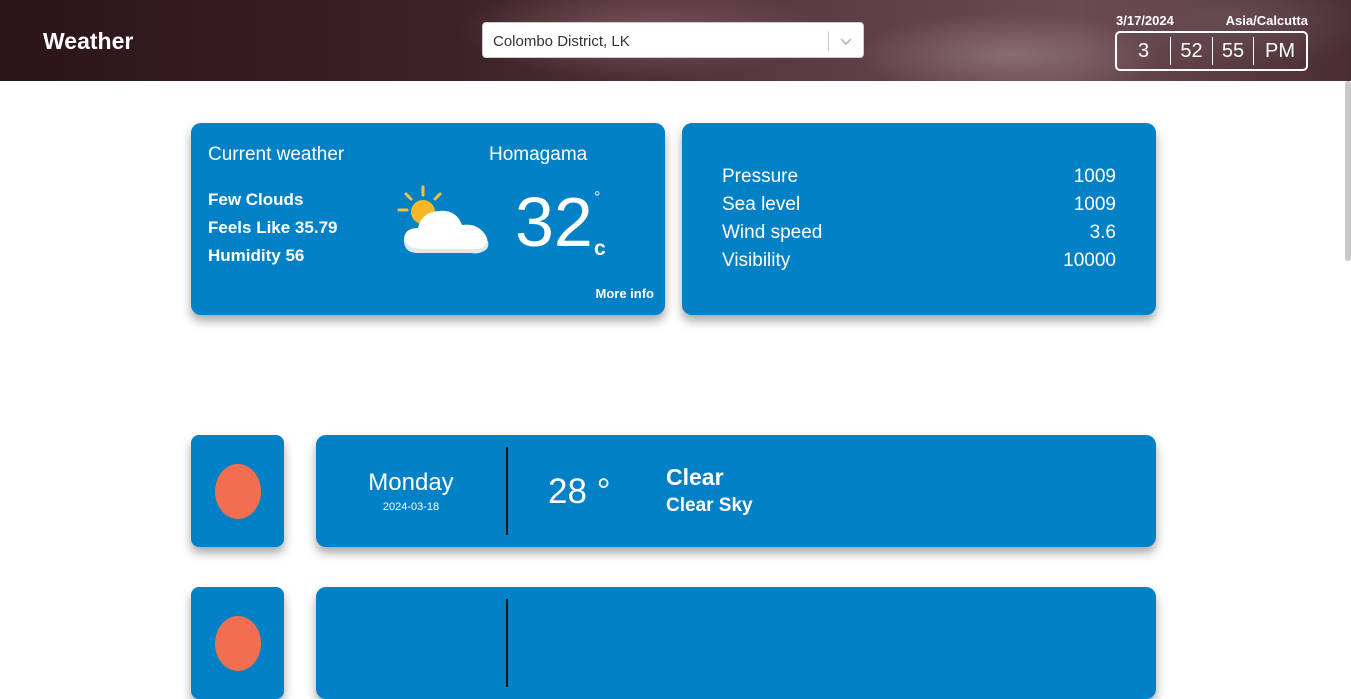 The height and width of the screenshot is (699, 1351). Describe the element at coordinates (760, 176) in the screenshot. I see `stat-label: Pressure` at that location.